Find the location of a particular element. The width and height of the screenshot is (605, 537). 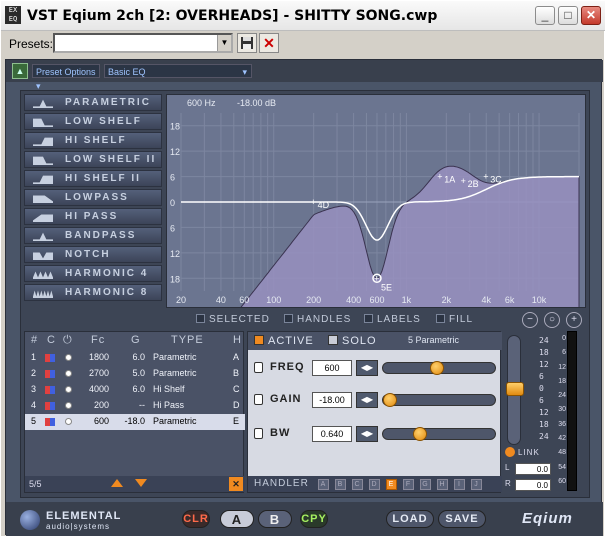

handler-button-a: A is located at coordinates (323, 484).